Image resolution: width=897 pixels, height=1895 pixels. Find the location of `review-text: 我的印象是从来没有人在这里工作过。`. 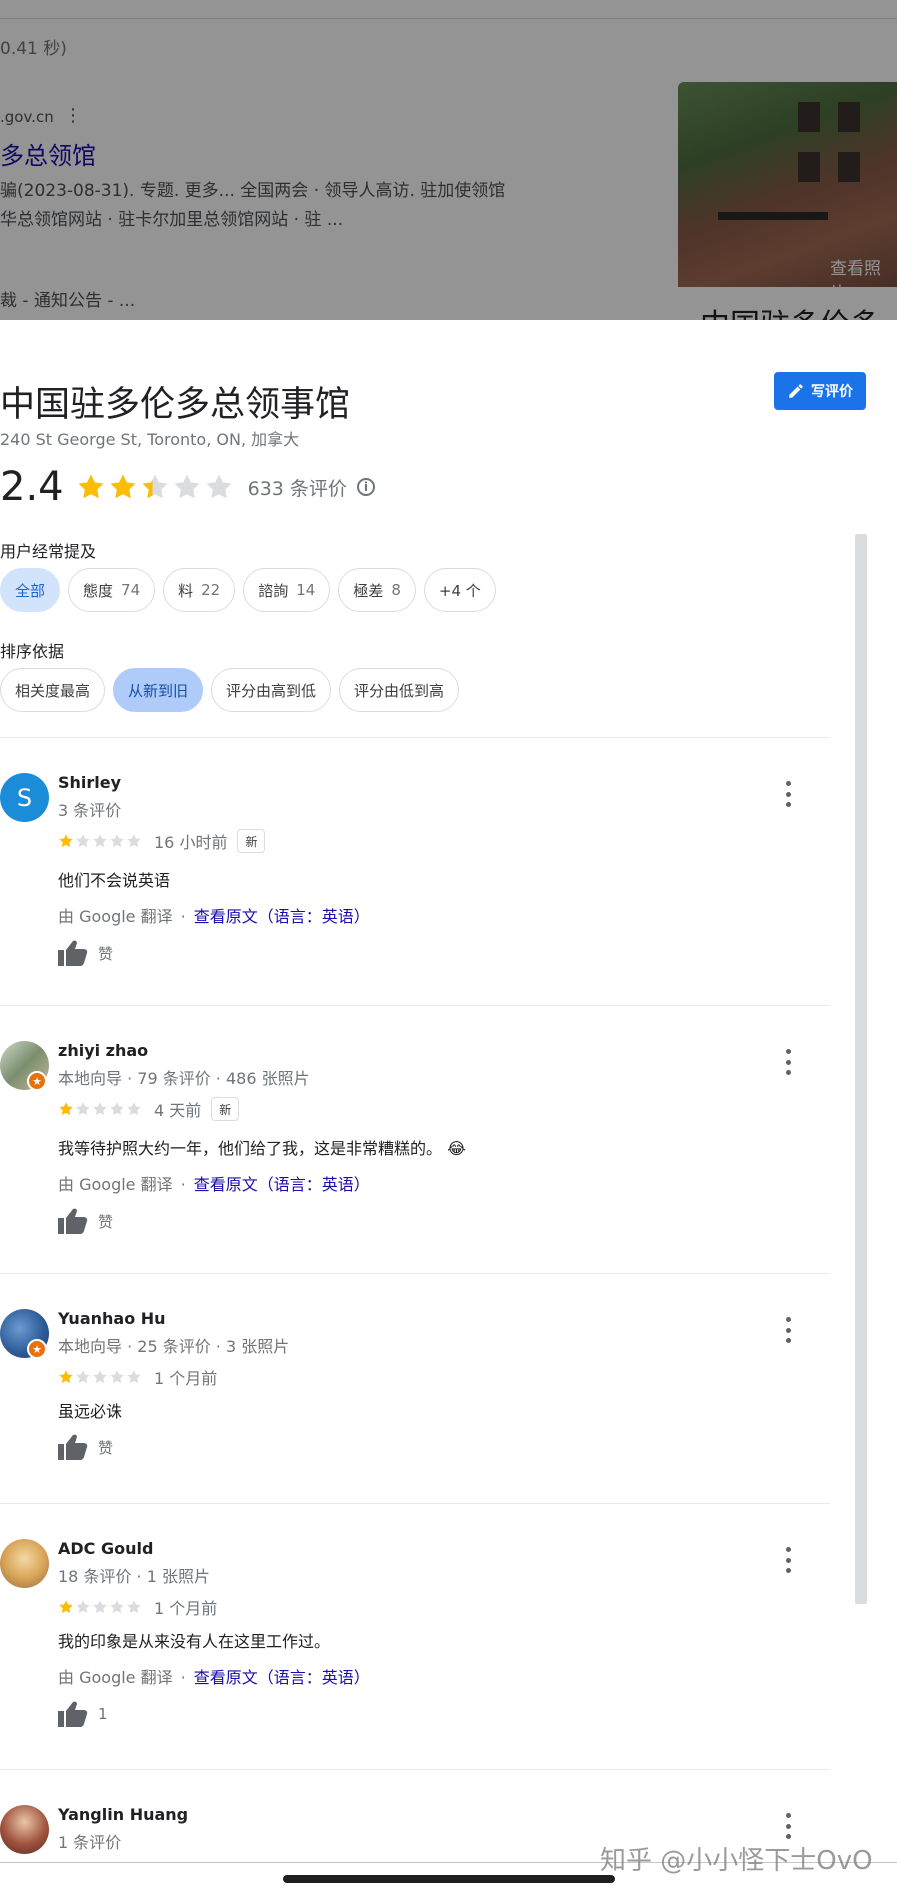

review-text: 我的印象是从来没有人在这里工作过。 is located at coordinates (194, 1641).